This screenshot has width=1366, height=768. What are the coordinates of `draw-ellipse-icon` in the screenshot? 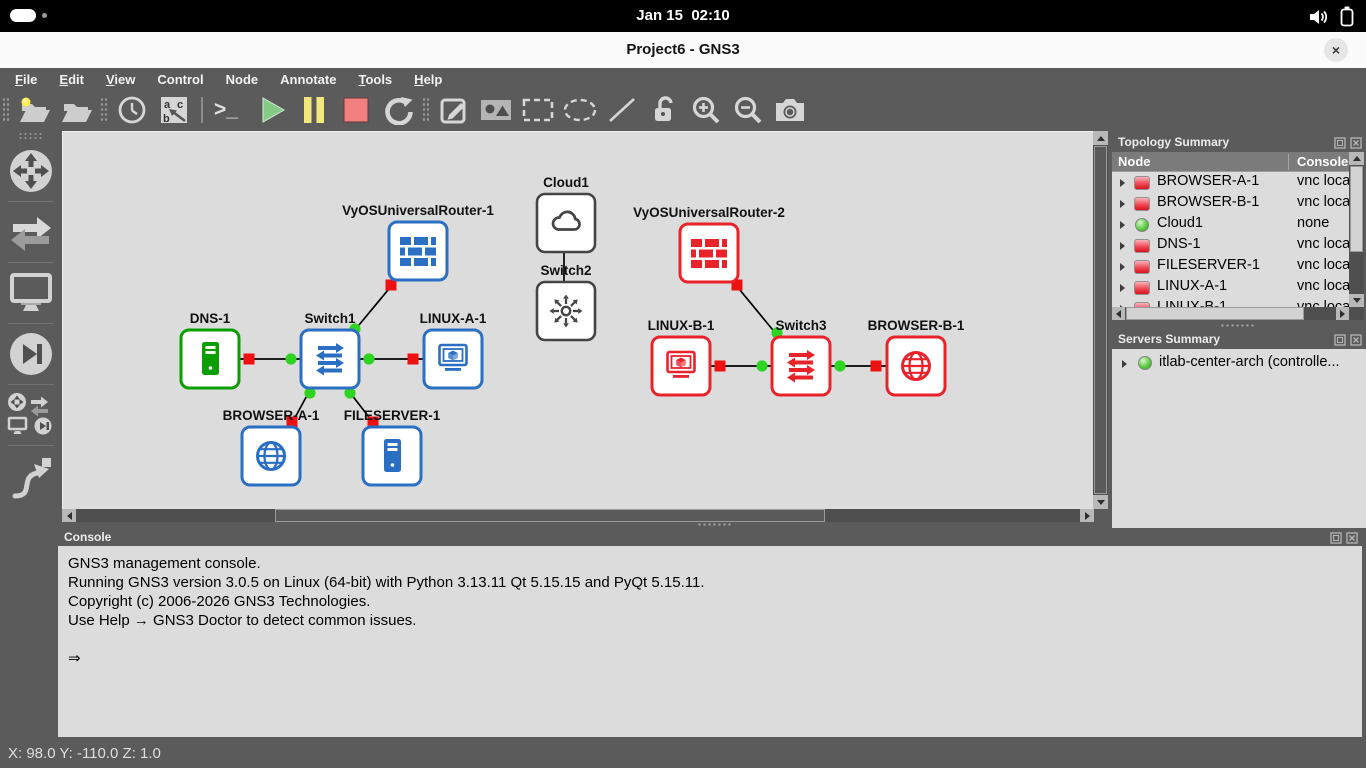 It's located at (580, 110).